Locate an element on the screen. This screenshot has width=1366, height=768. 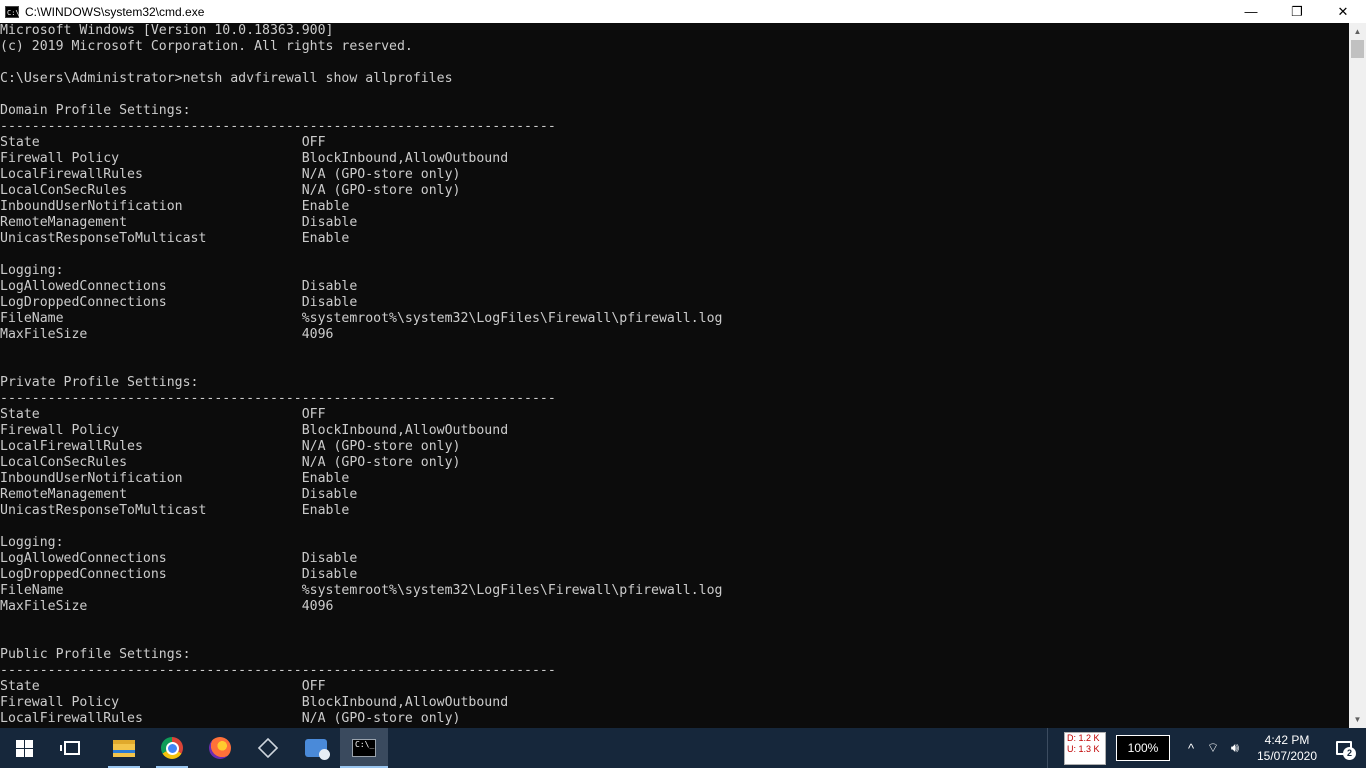
window-controls: — ❐ ✕ is located at coordinates (1297, 11).